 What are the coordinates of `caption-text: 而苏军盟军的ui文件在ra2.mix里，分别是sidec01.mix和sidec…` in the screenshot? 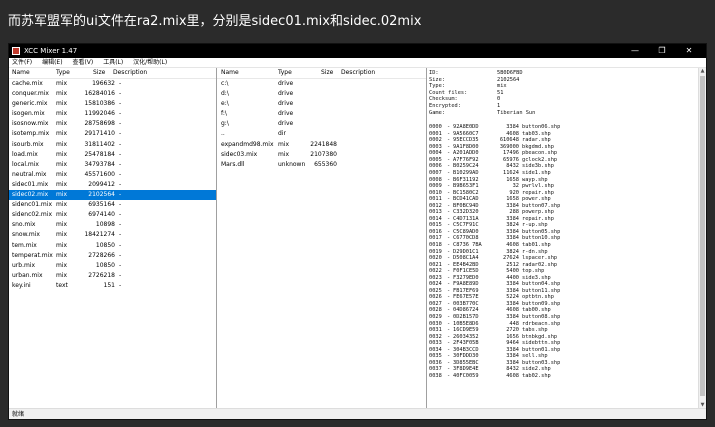 It's located at (215, 21).